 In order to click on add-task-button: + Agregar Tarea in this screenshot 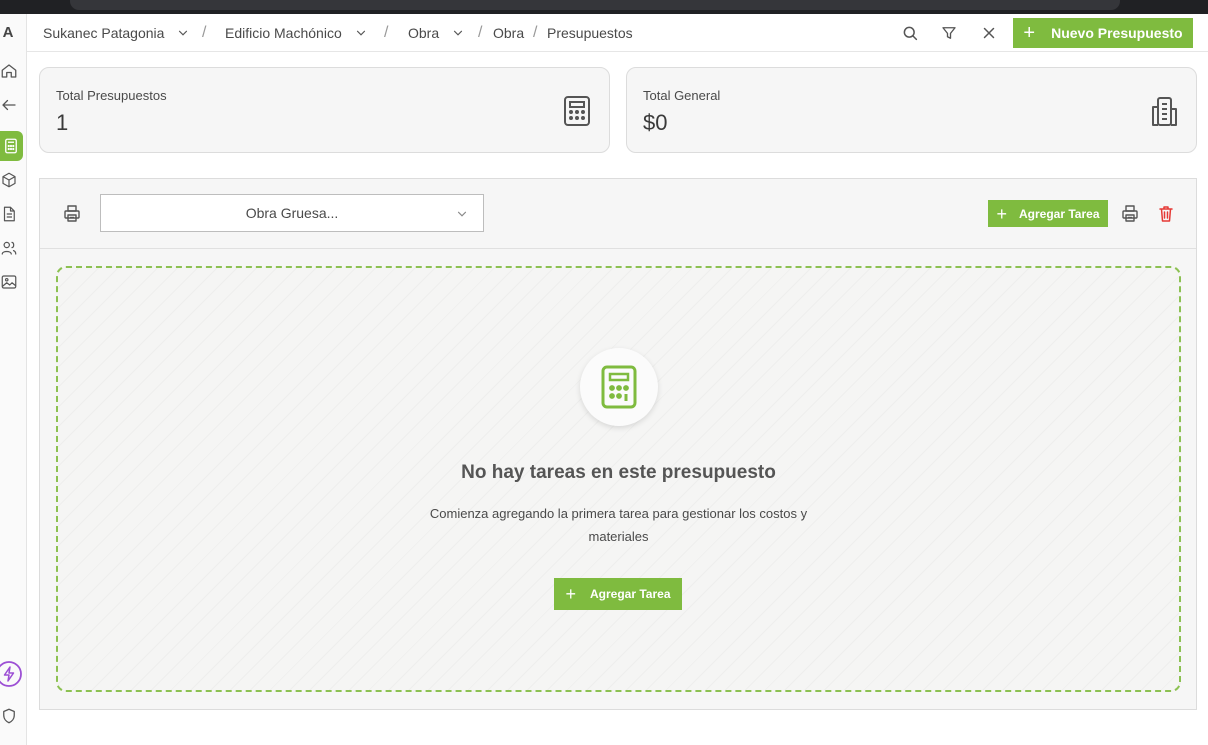, I will do `click(1048, 213)`.